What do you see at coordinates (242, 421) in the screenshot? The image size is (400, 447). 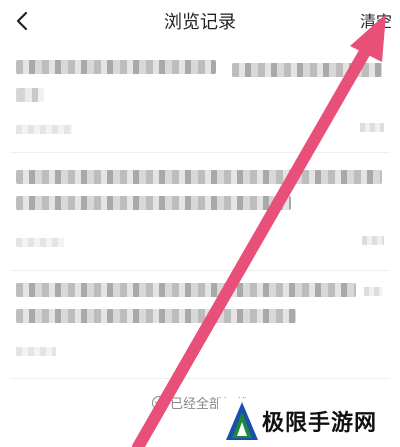 I see `watermark-logo-icon` at bounding box center [242, 421].